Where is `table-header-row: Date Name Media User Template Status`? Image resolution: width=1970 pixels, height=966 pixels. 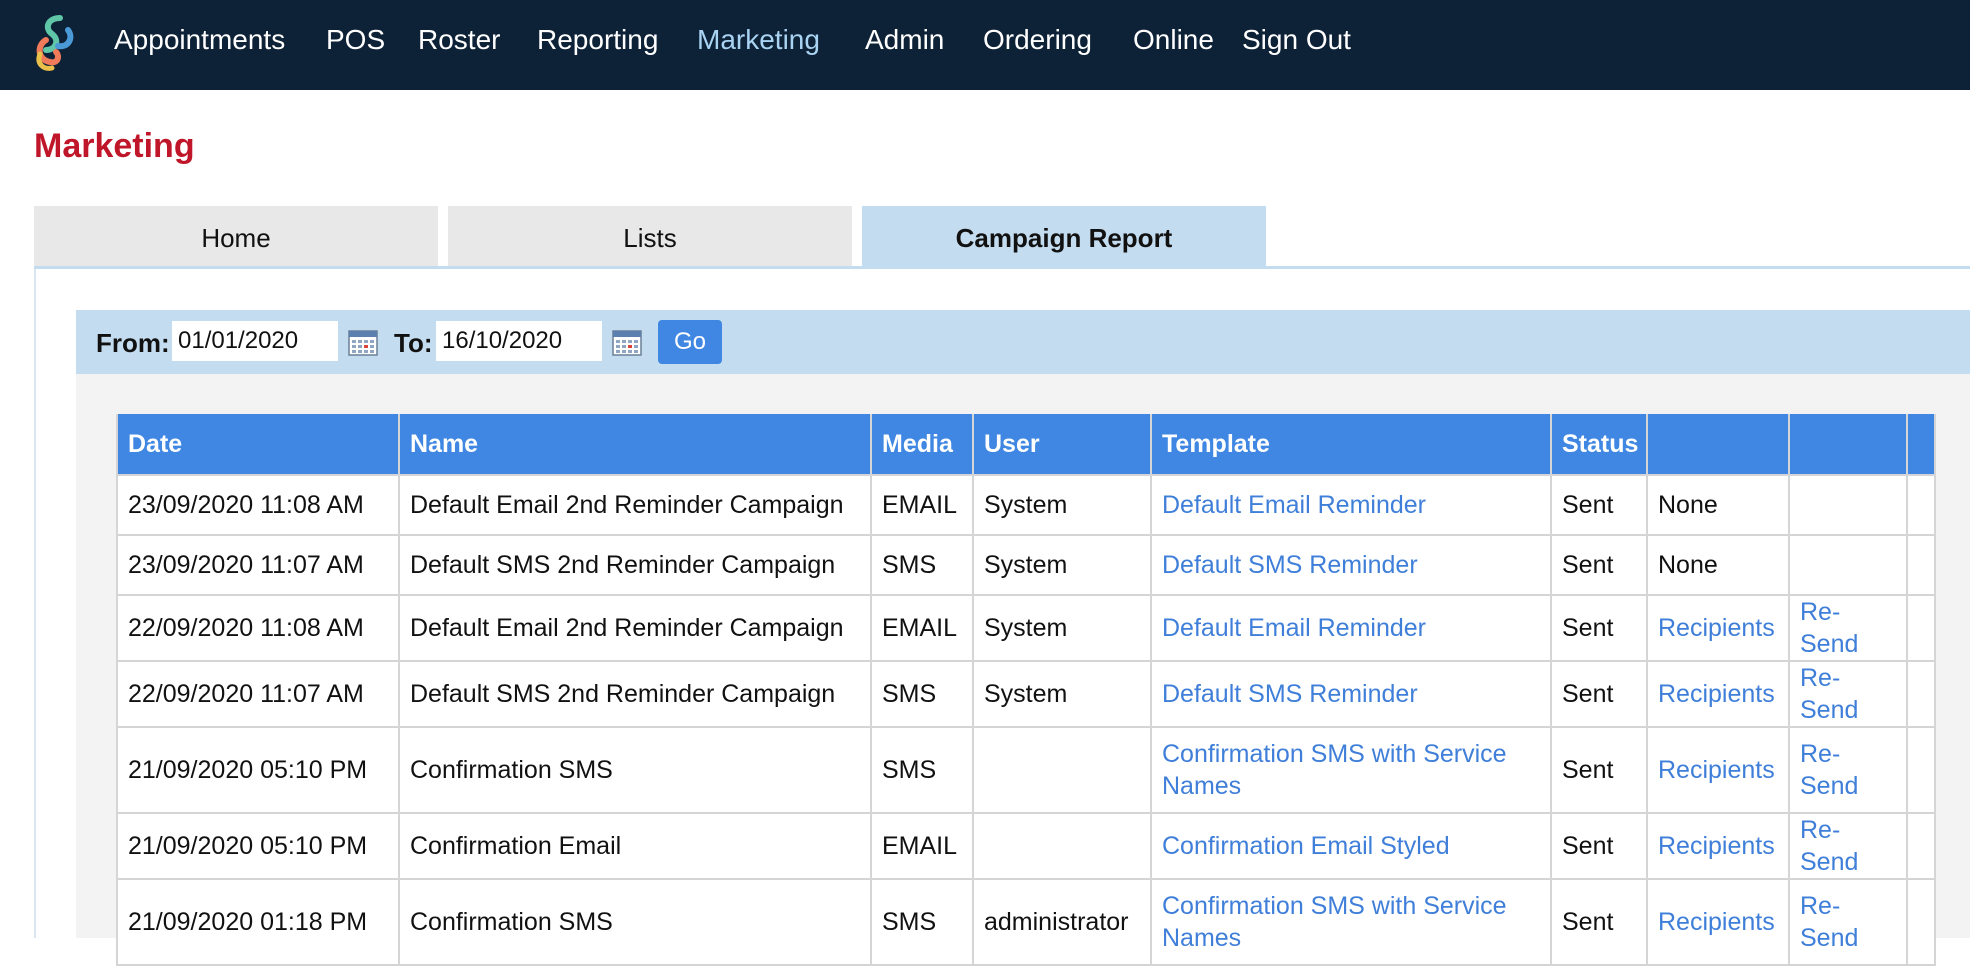
table-header-row: Date Name Media User Template Status is located at coordinates (1026, 445).